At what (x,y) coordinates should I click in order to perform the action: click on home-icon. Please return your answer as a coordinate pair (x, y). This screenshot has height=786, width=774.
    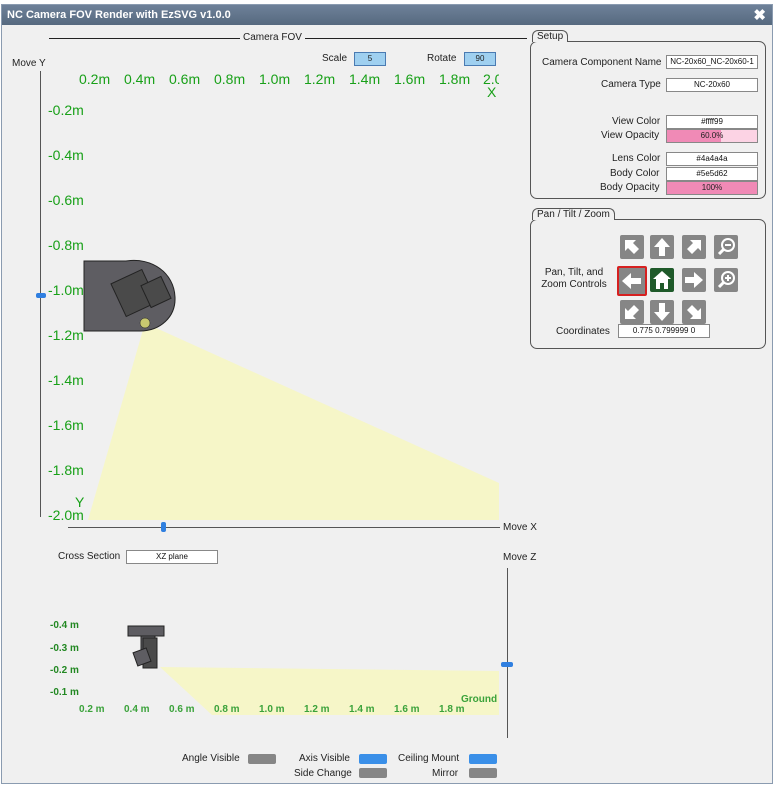
    Looking at the image, I should click on (662, 280).